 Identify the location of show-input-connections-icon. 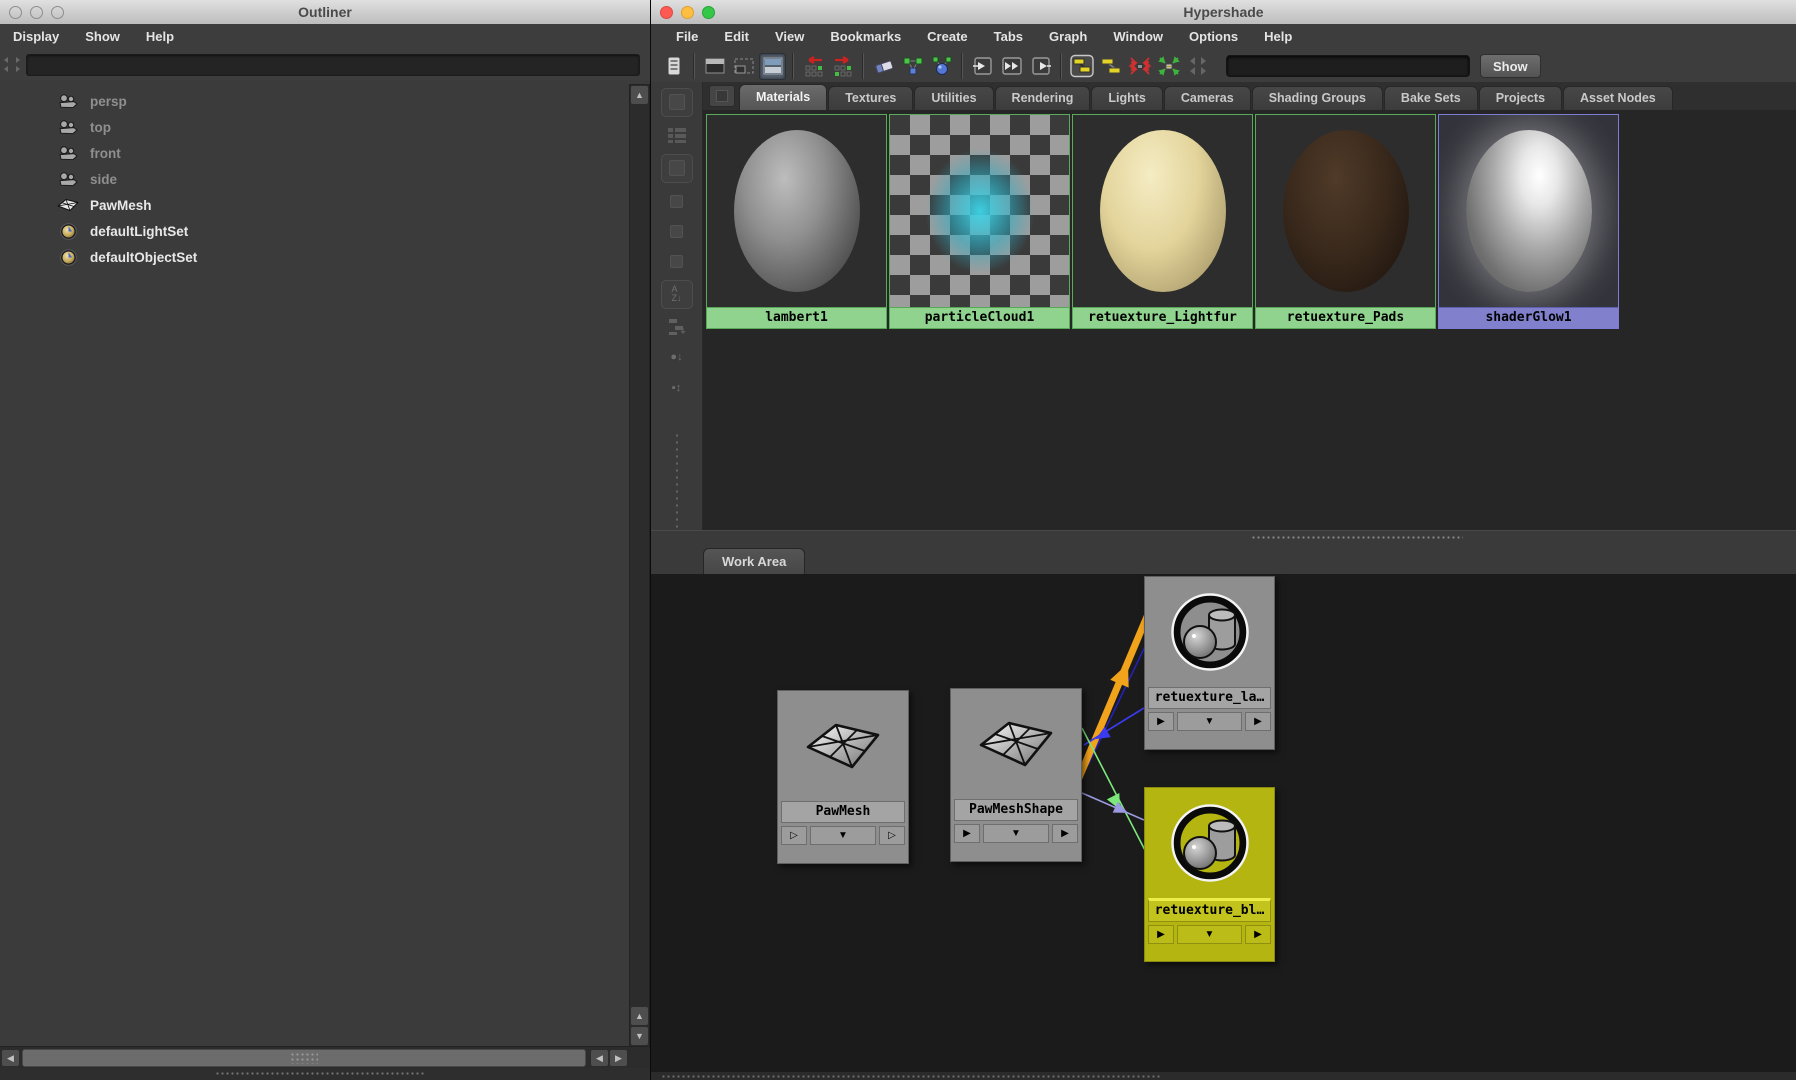
(982, 66).